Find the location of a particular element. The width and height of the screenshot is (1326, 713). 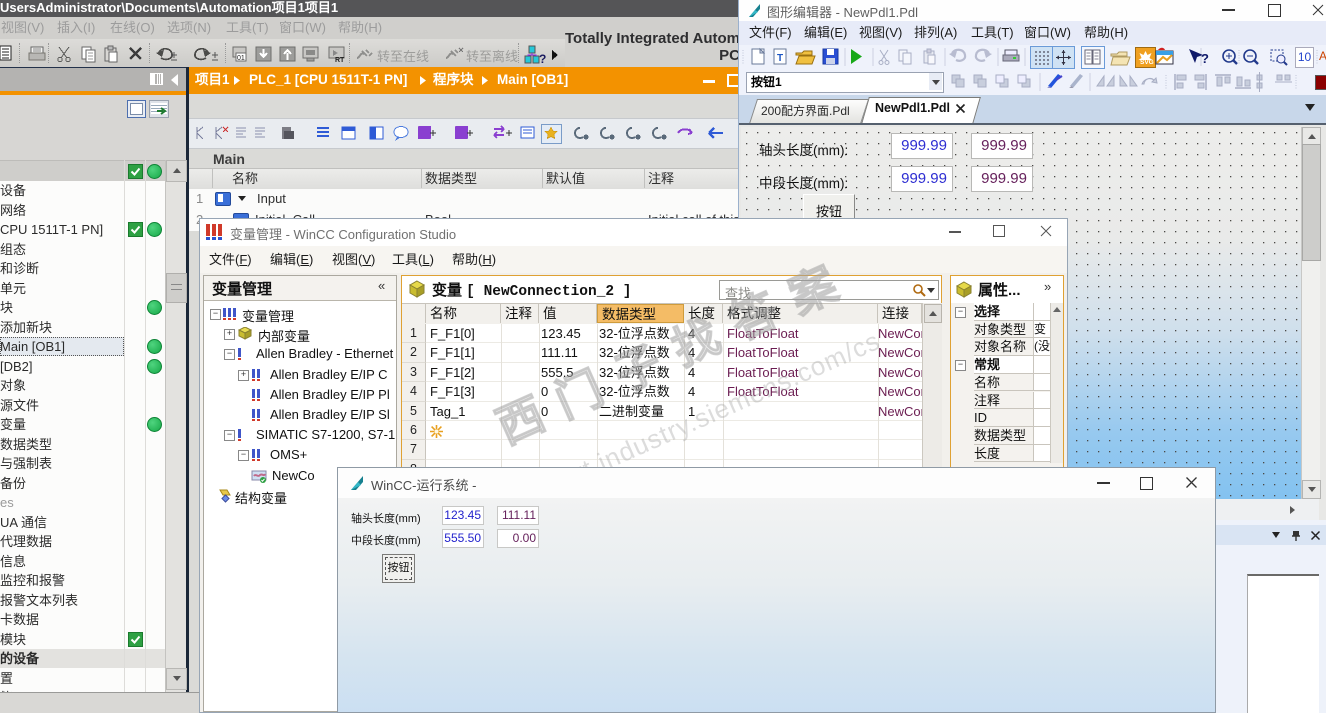

svg-text: SVG is located at coordinates (1147, 62).